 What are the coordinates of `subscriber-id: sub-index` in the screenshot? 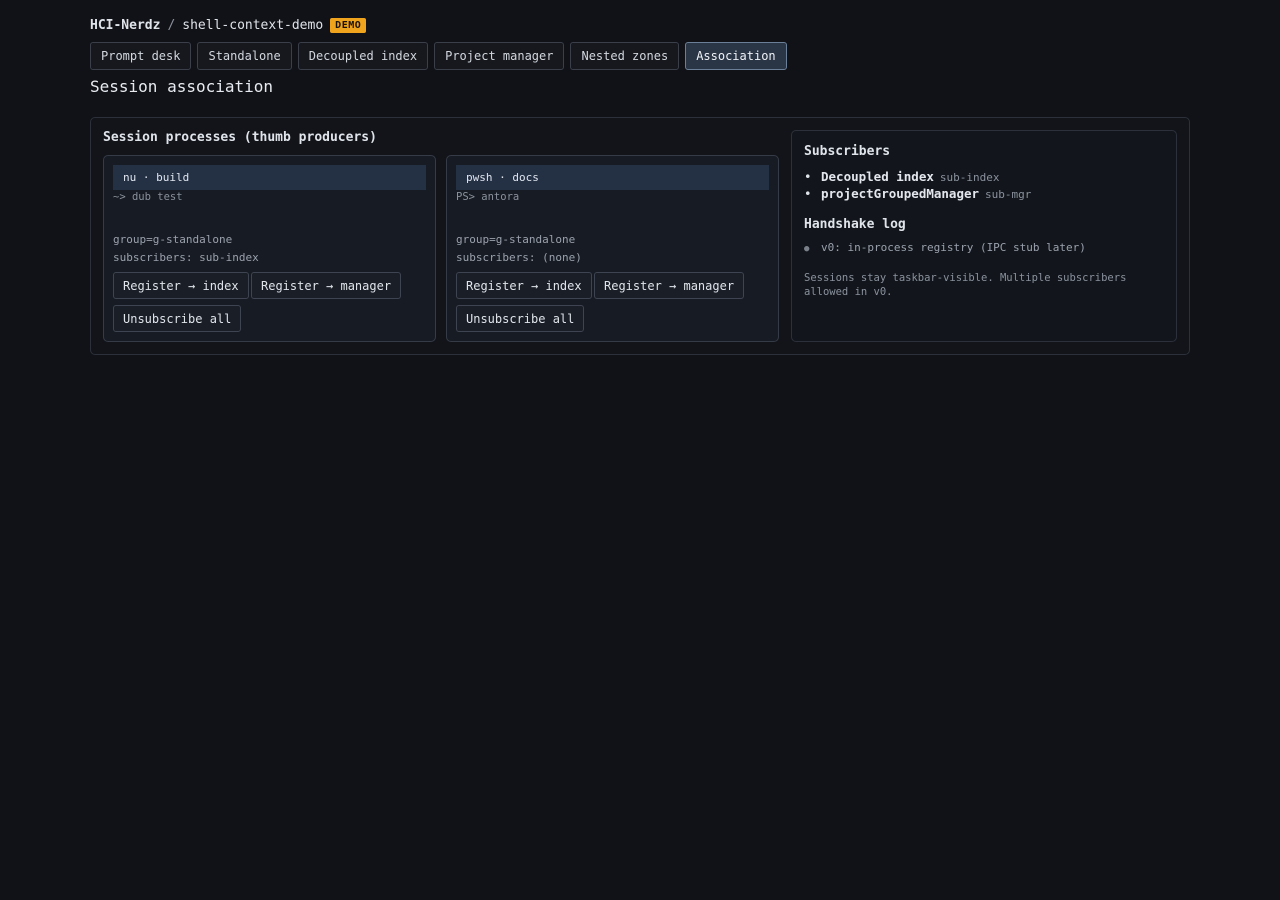 It's located at (969, 177).